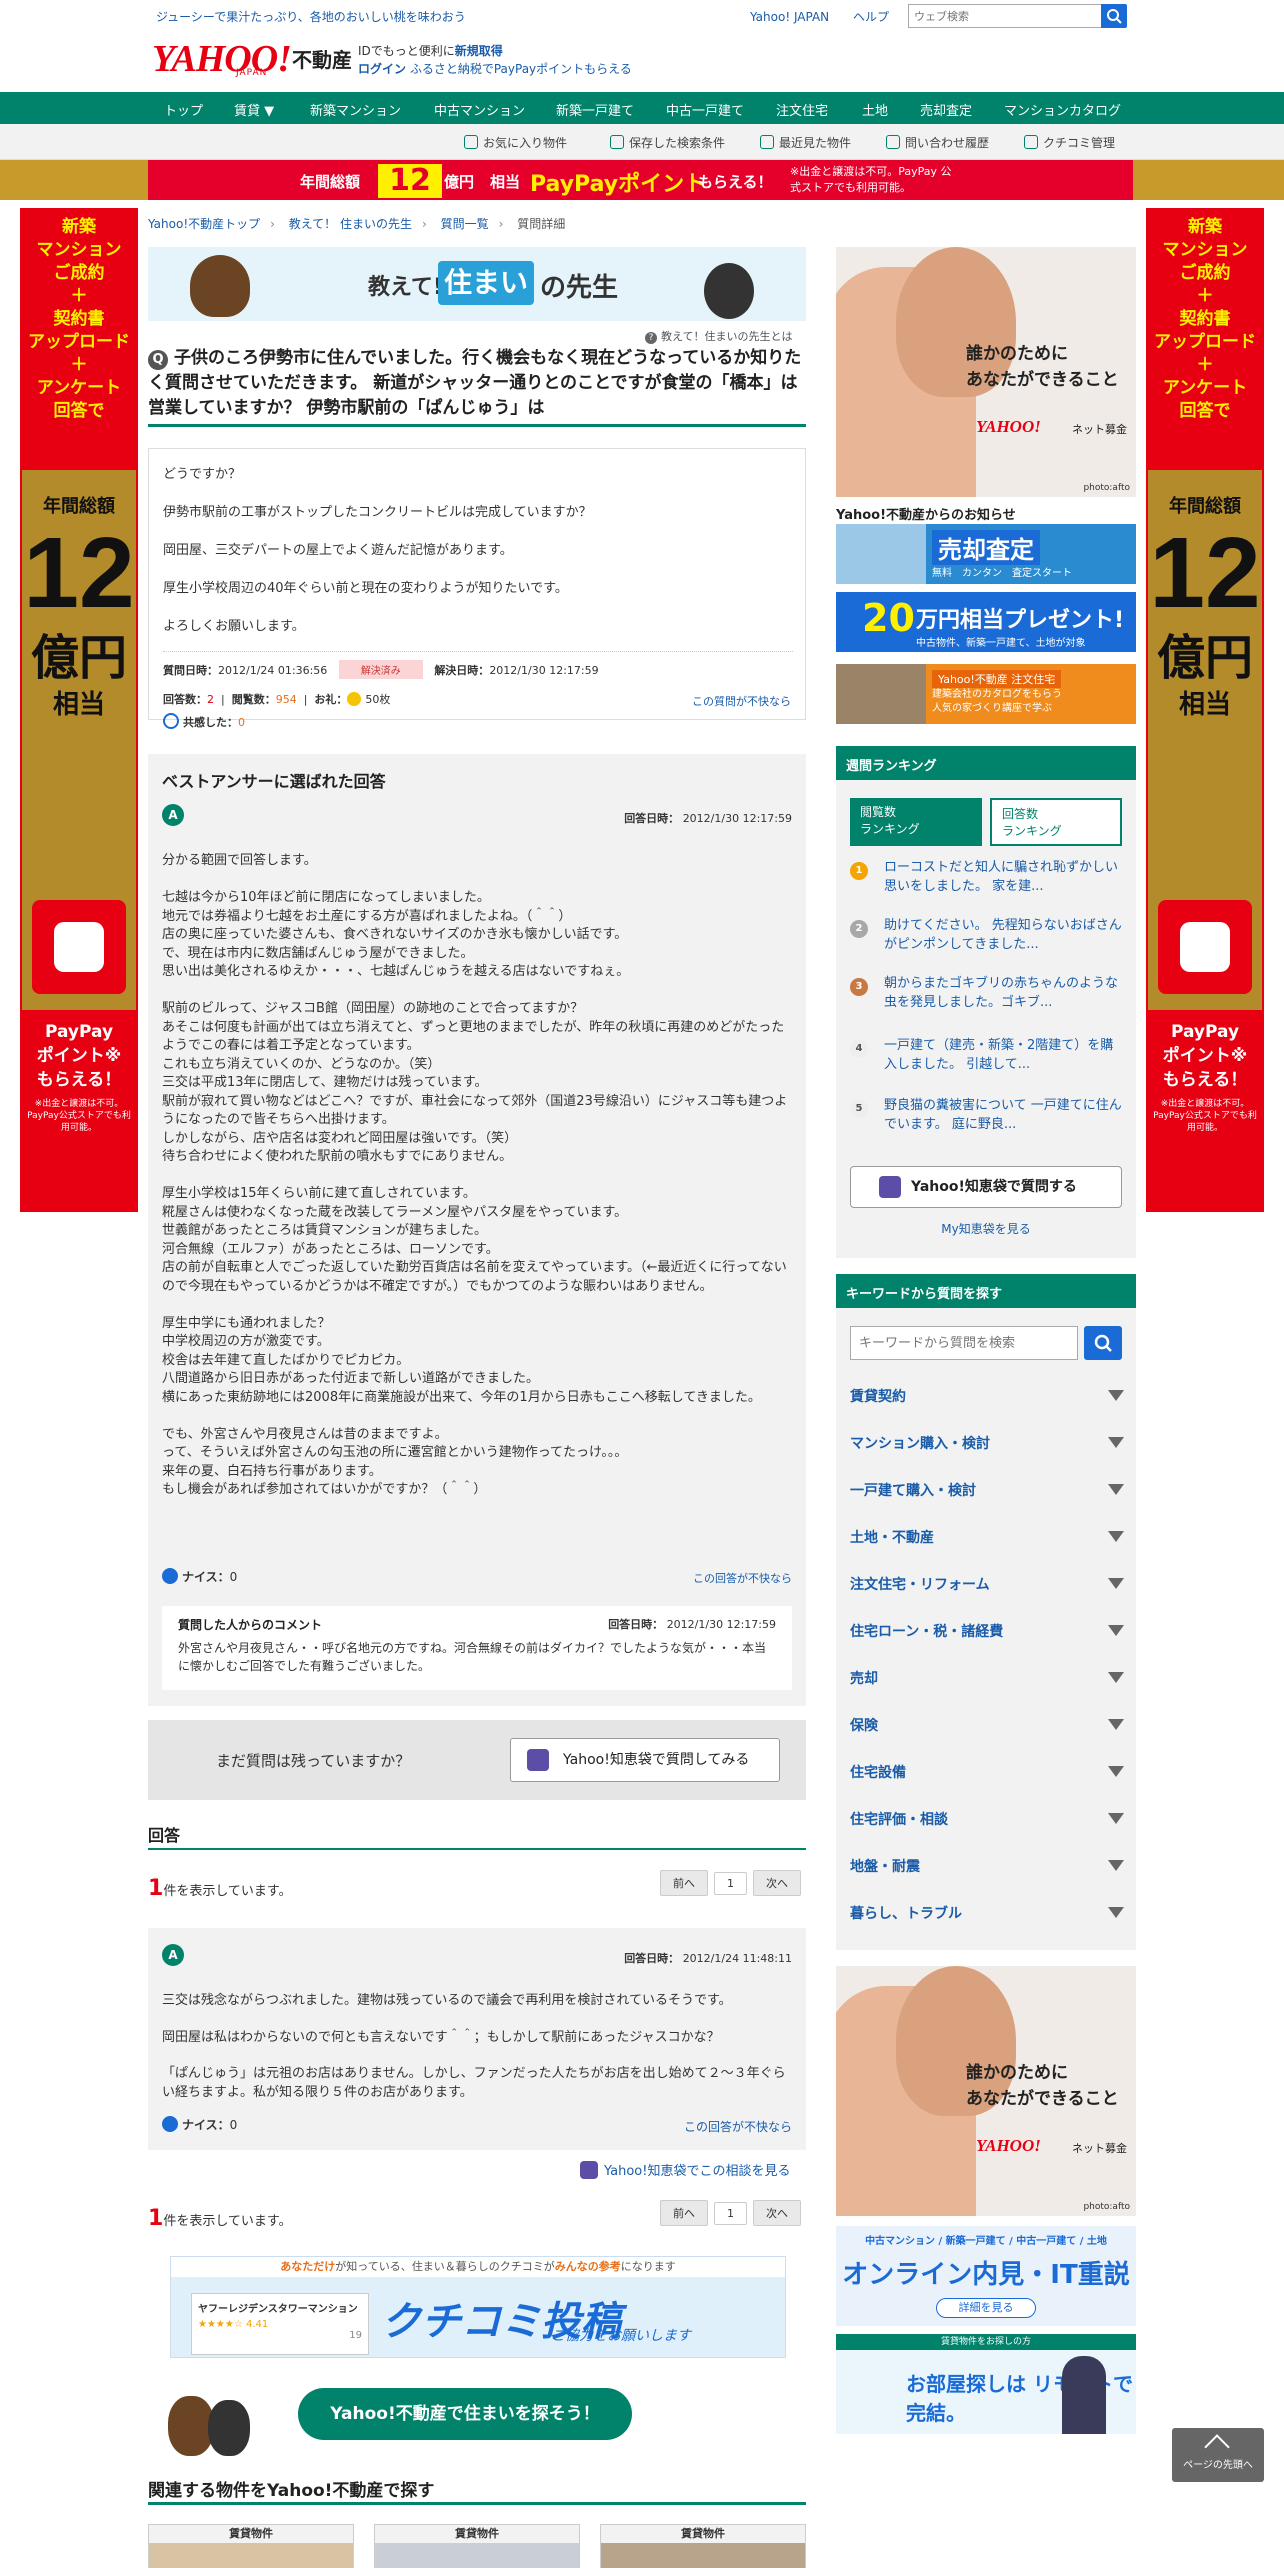  What do you see at coordinates (1056, 822) in the screenshot?
I see `tab-answers-ranking: 回答数 ランキング` at bounding box center [1056, 822].